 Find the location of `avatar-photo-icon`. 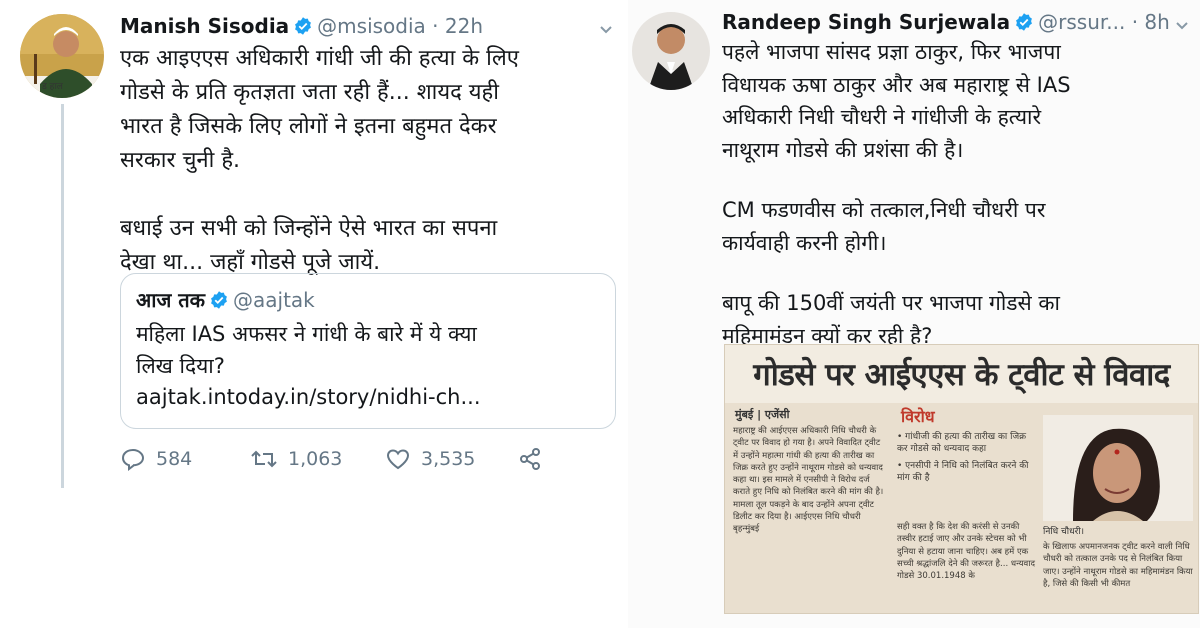

avatar-photo-icon is located at coordinates (671, 51).